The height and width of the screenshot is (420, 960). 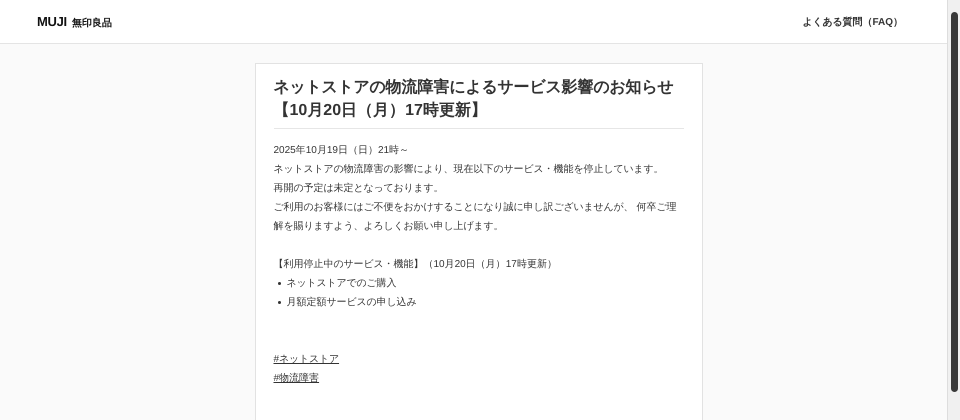 What do you see at coordinates (416, 265) in the screenshot?
I see `section-heading: 【利用停止中のサービス・機能】（10月20日（月）17時更新）` at bounding box center [416, 265].